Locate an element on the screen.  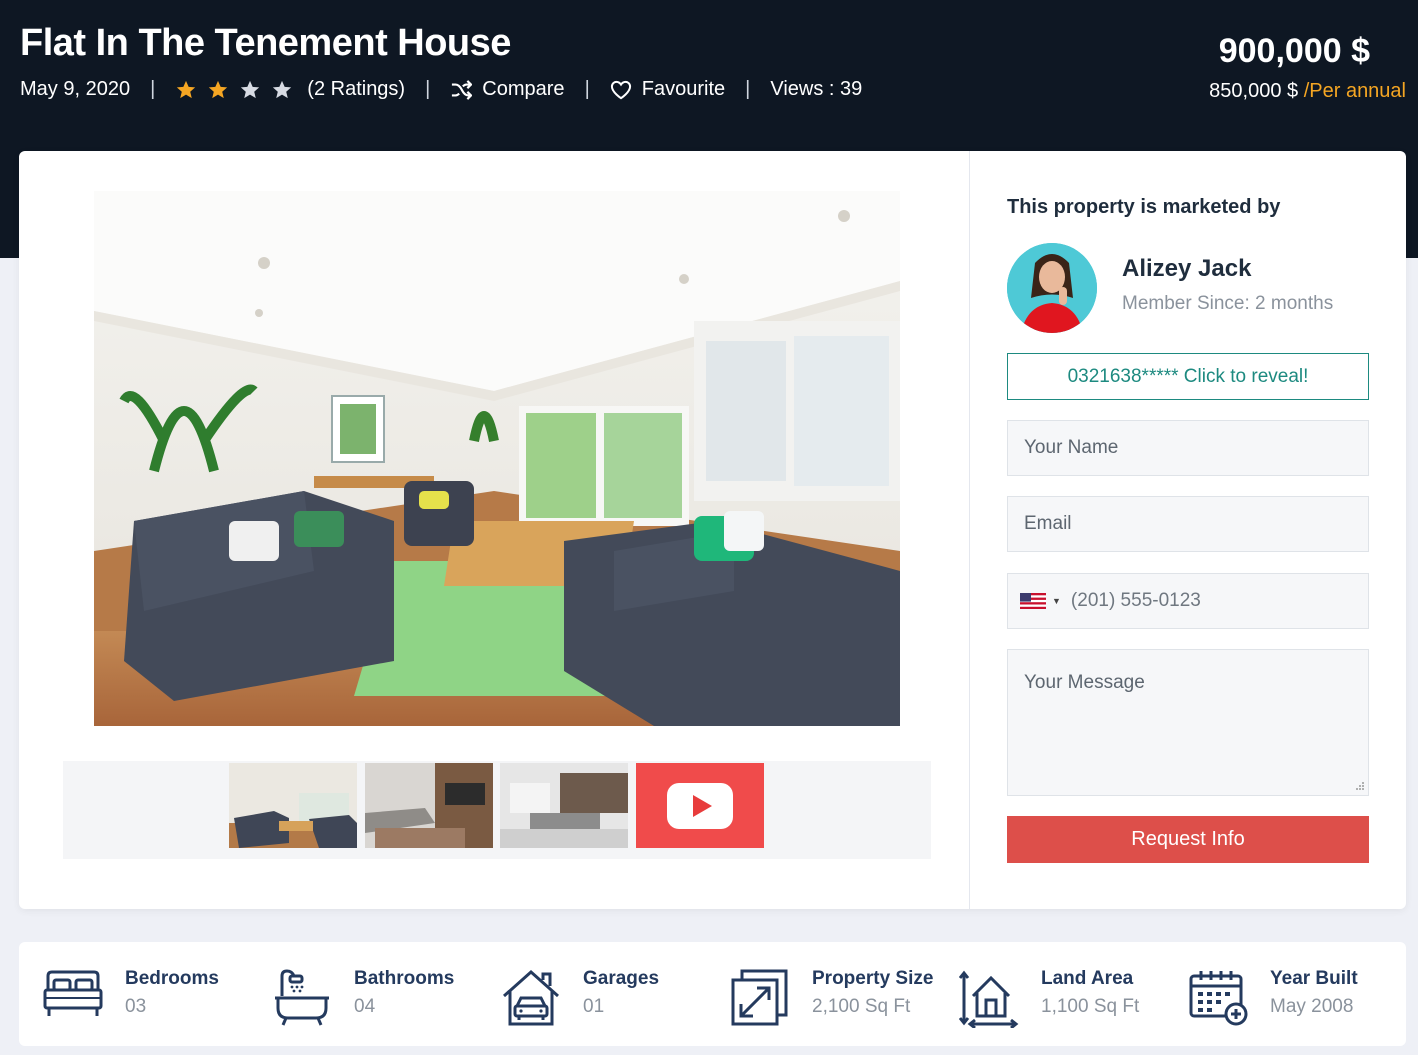
feature-label: Land Area is located at coordinates (1087, 978).